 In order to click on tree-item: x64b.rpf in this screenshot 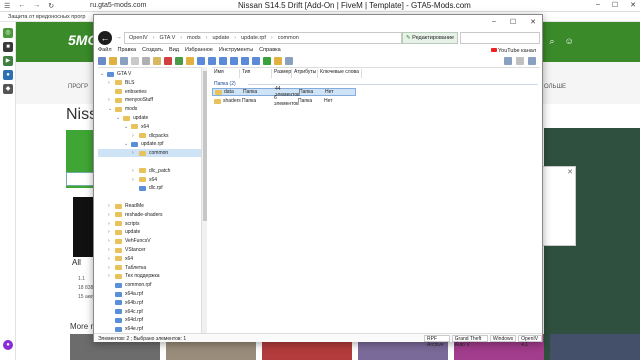, I will do `click(120, 303)`.